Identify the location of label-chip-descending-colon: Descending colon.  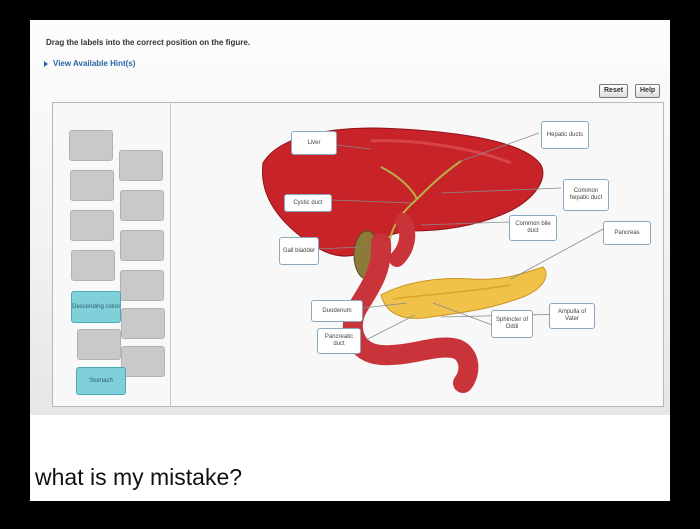
(96, 307).